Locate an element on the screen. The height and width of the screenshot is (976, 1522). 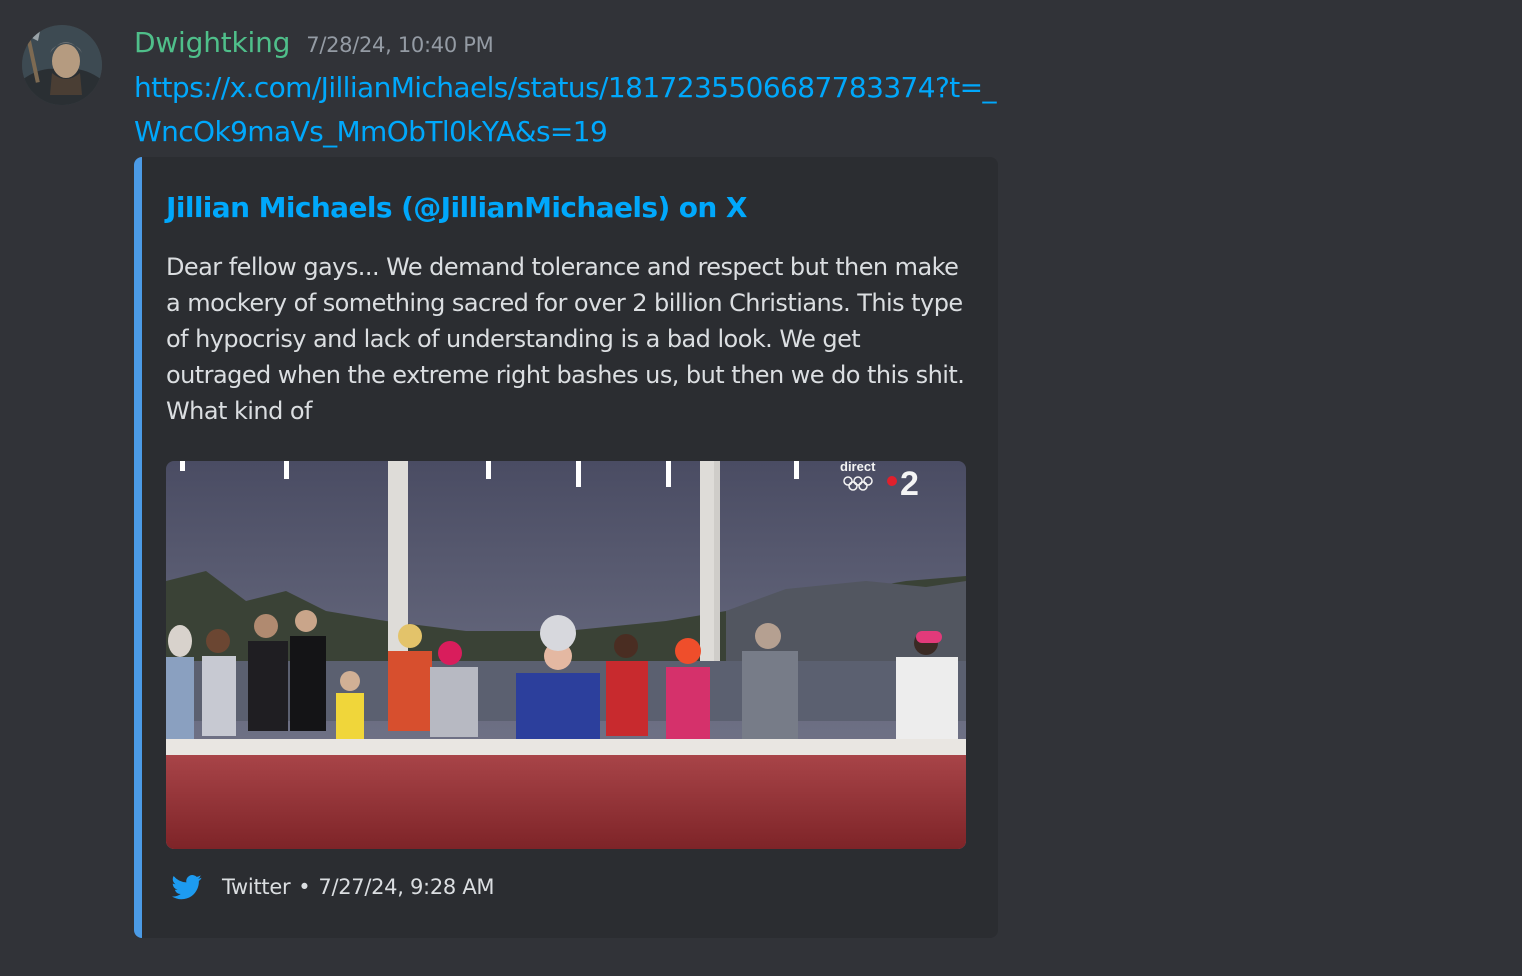
embed-footer-timestamp: 7/27/24, 9:28 AM is located at coordinates (406, 887).